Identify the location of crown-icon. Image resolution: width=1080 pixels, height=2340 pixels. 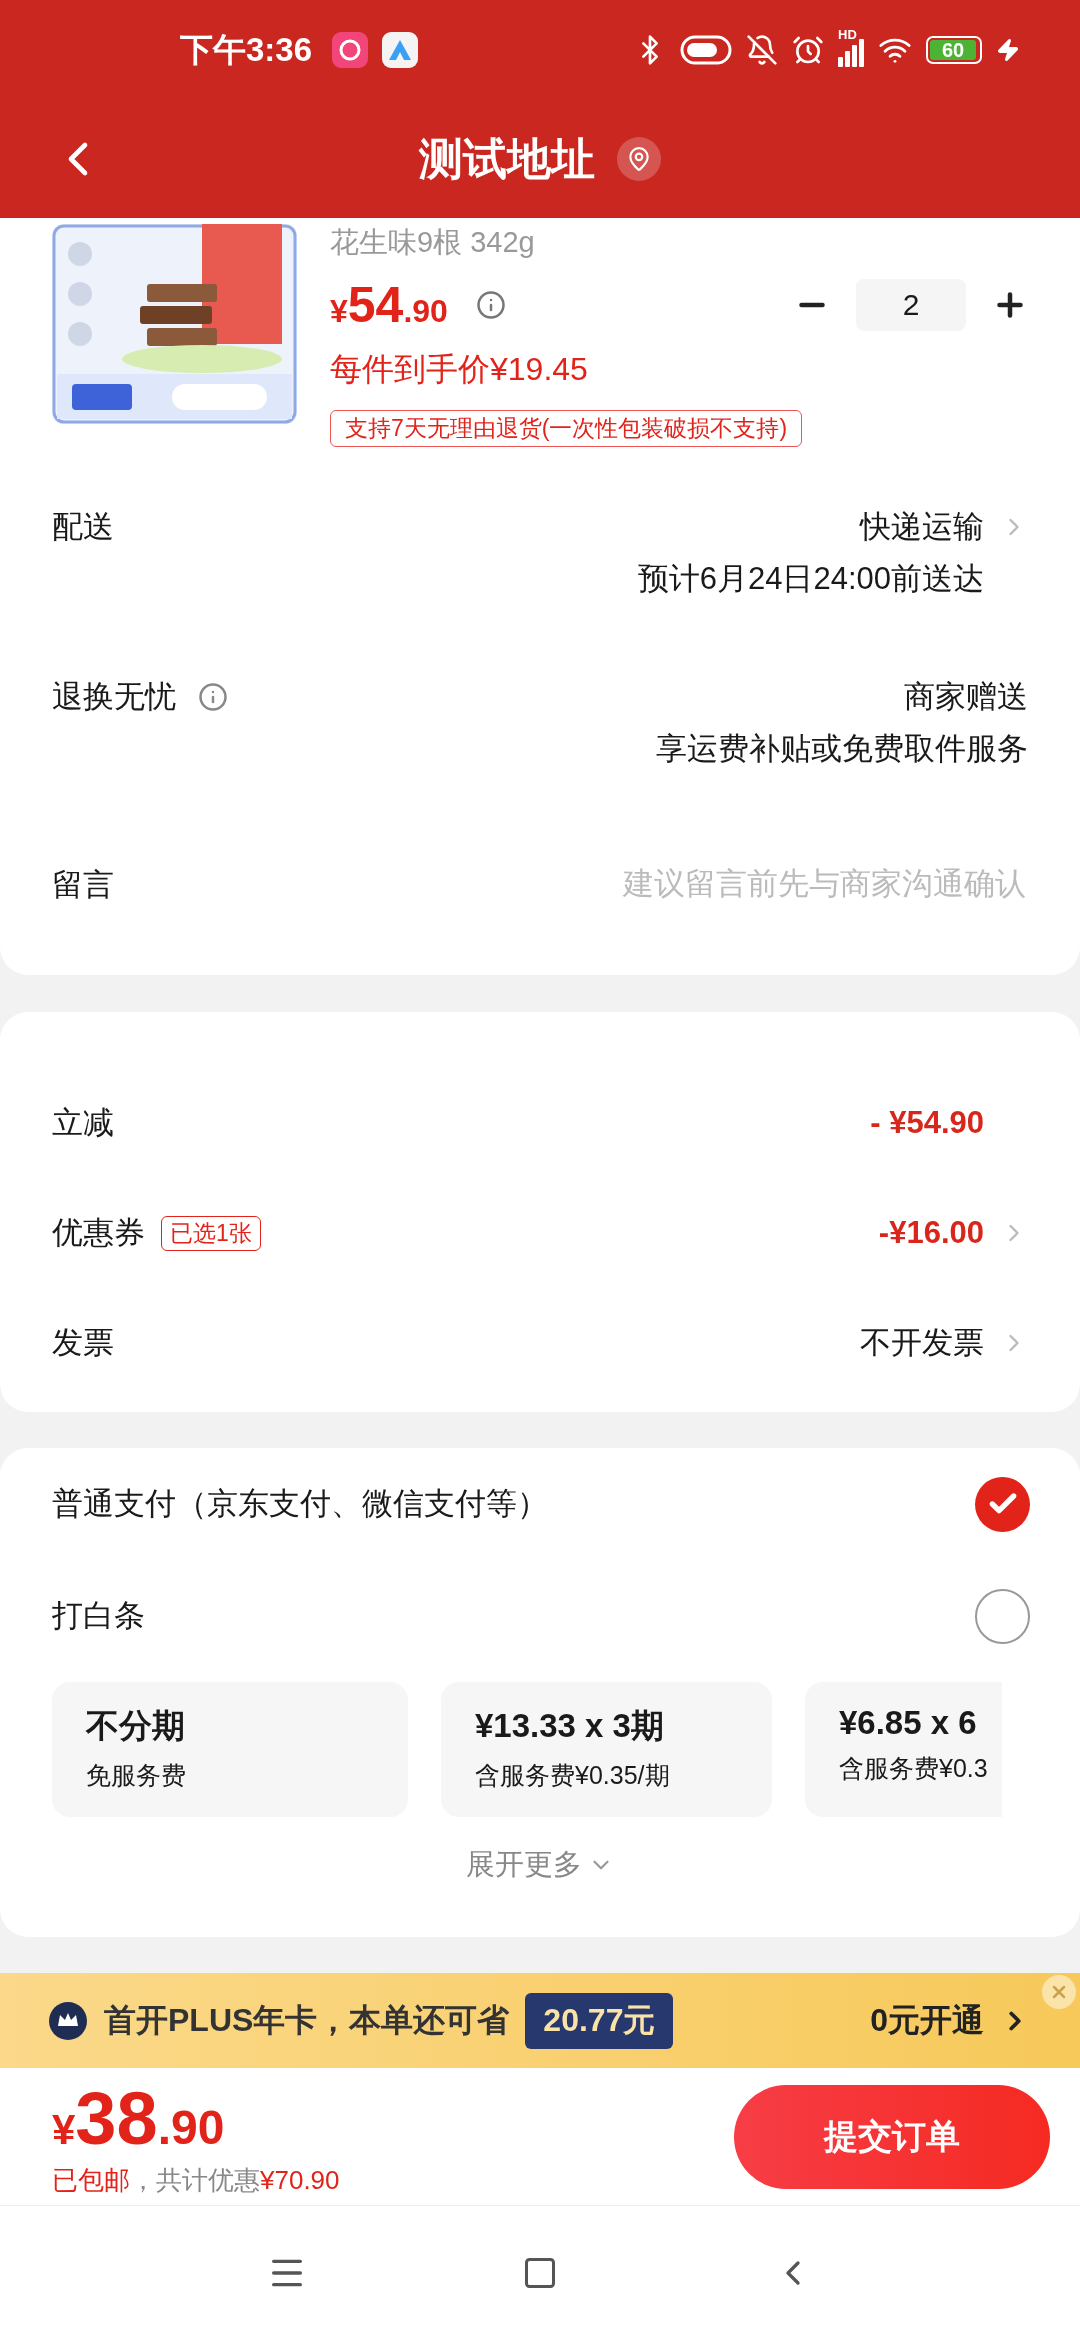
(68, 2020).